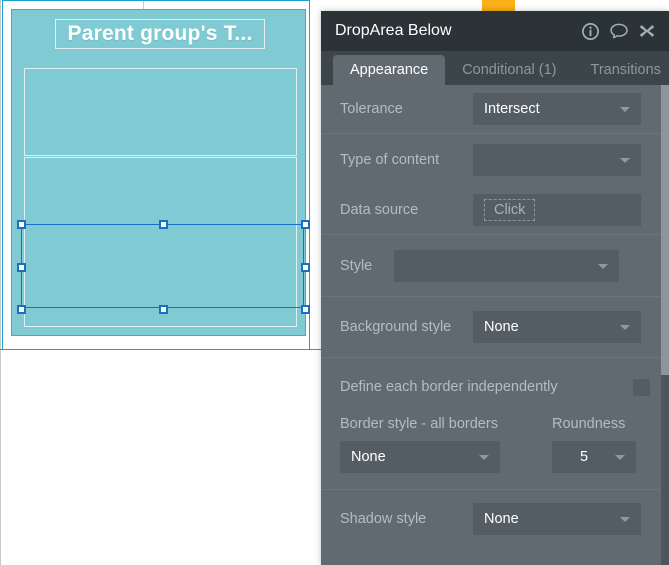 The height and width of the screenshot is (565, 669). Describe the element at coordinates (371, 109) in the screenshot. I see `tolerance-label: Tolerance` at that location.